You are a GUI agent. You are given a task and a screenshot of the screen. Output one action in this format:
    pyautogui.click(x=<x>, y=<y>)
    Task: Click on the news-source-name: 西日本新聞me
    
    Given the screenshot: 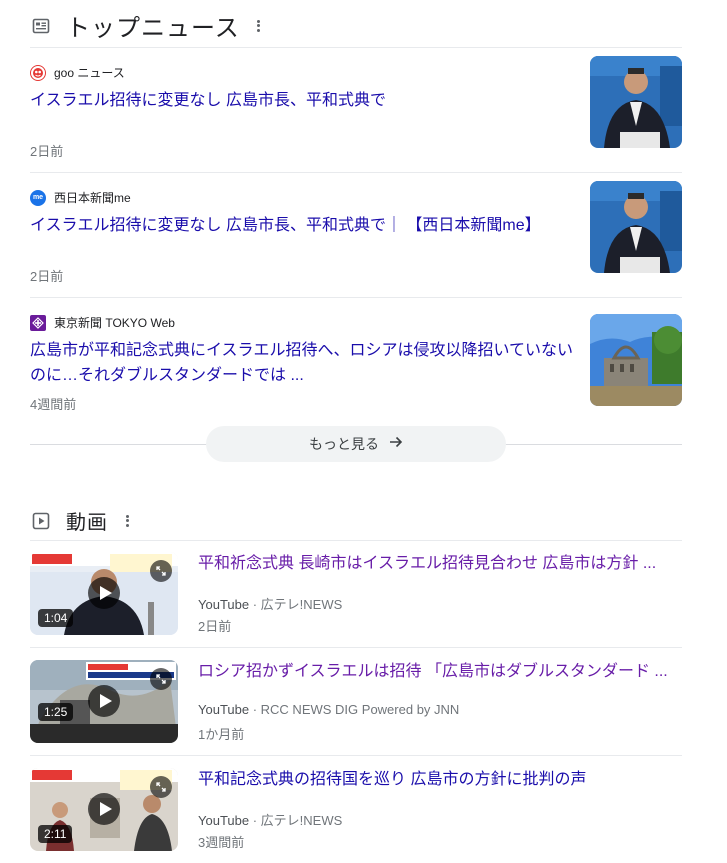 What is the action you would take?
    pyautogui.click(x=92, y=198)
    